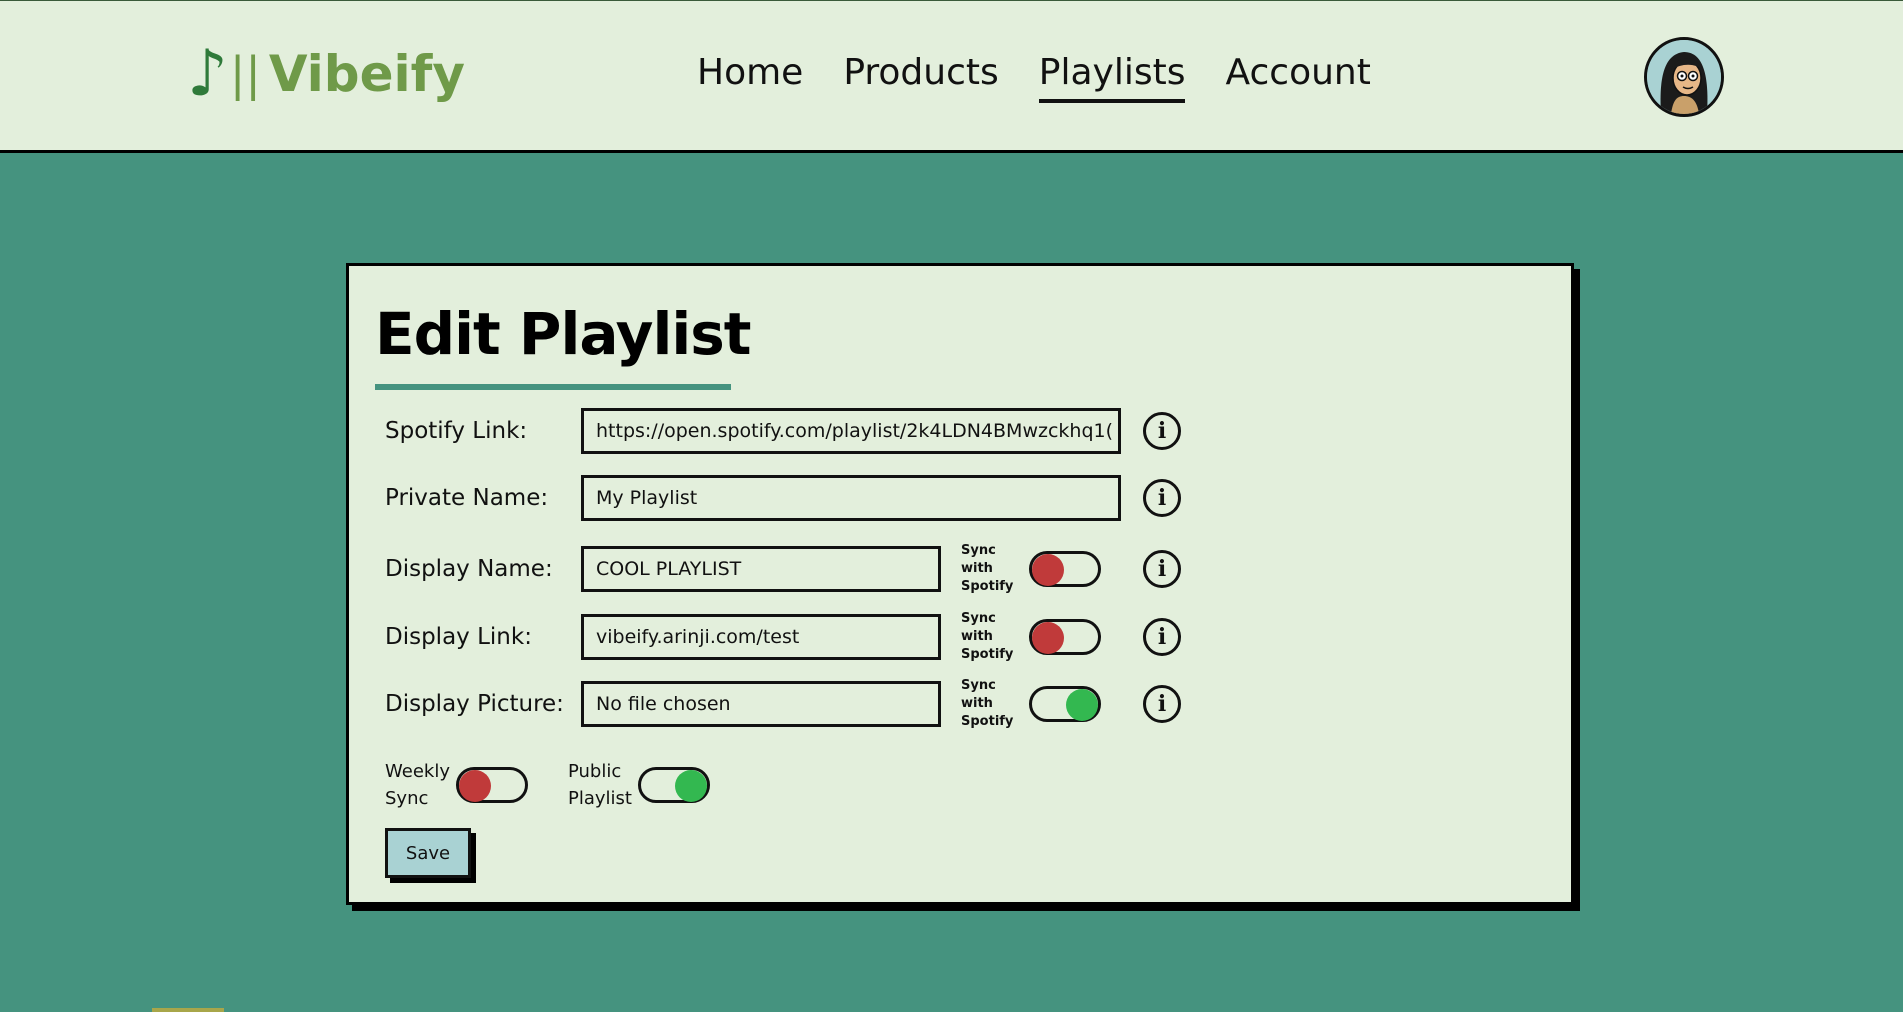  Describe the element at coordinates (761, 569) in the screenshot. I see `display-name-input: COOL PLAYLIST` at that location.